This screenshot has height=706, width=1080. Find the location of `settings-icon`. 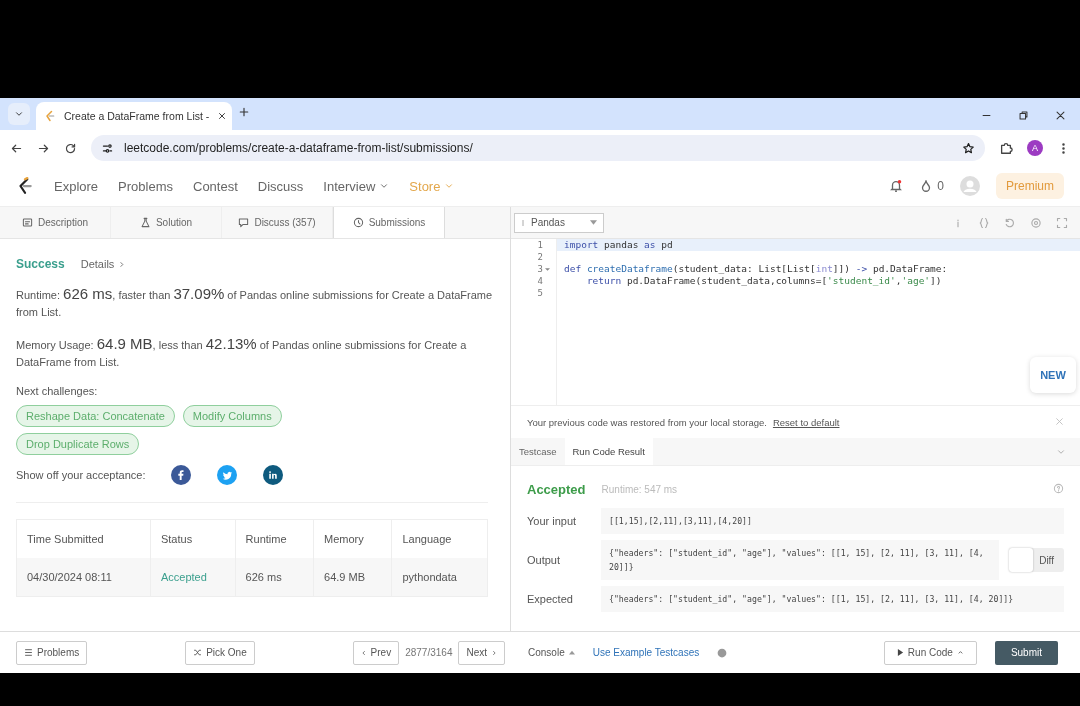

settings-icon is located at coordinates (1036, 222).